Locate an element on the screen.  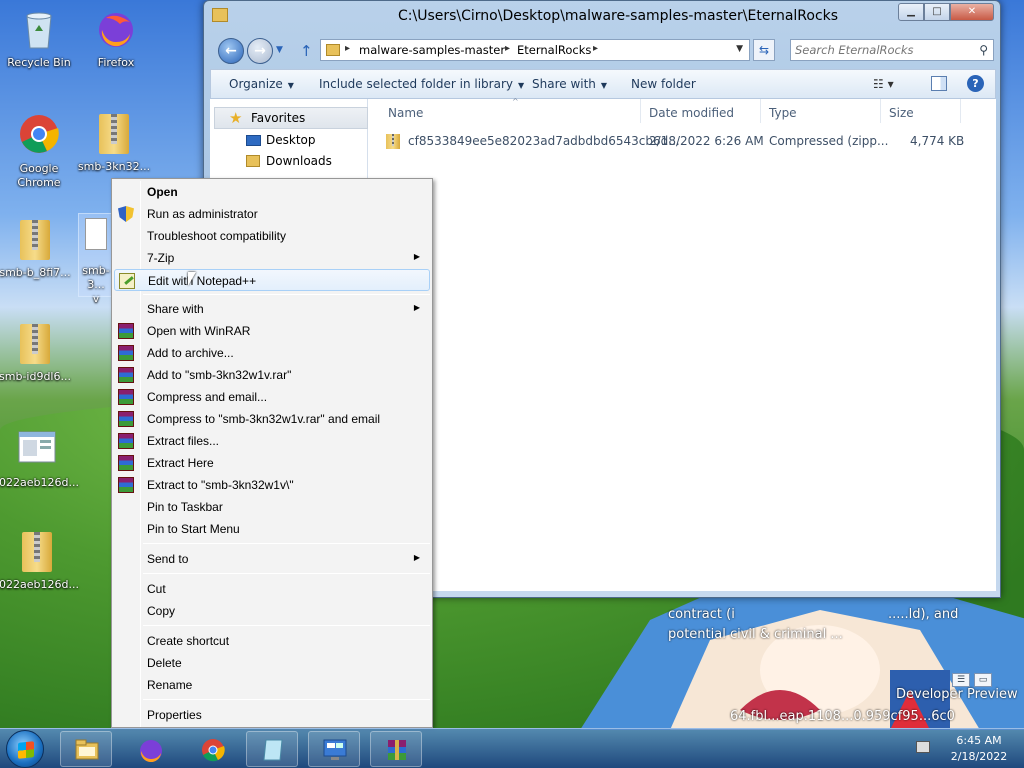
close-button: ✕ is located at coordinates (972, 12).